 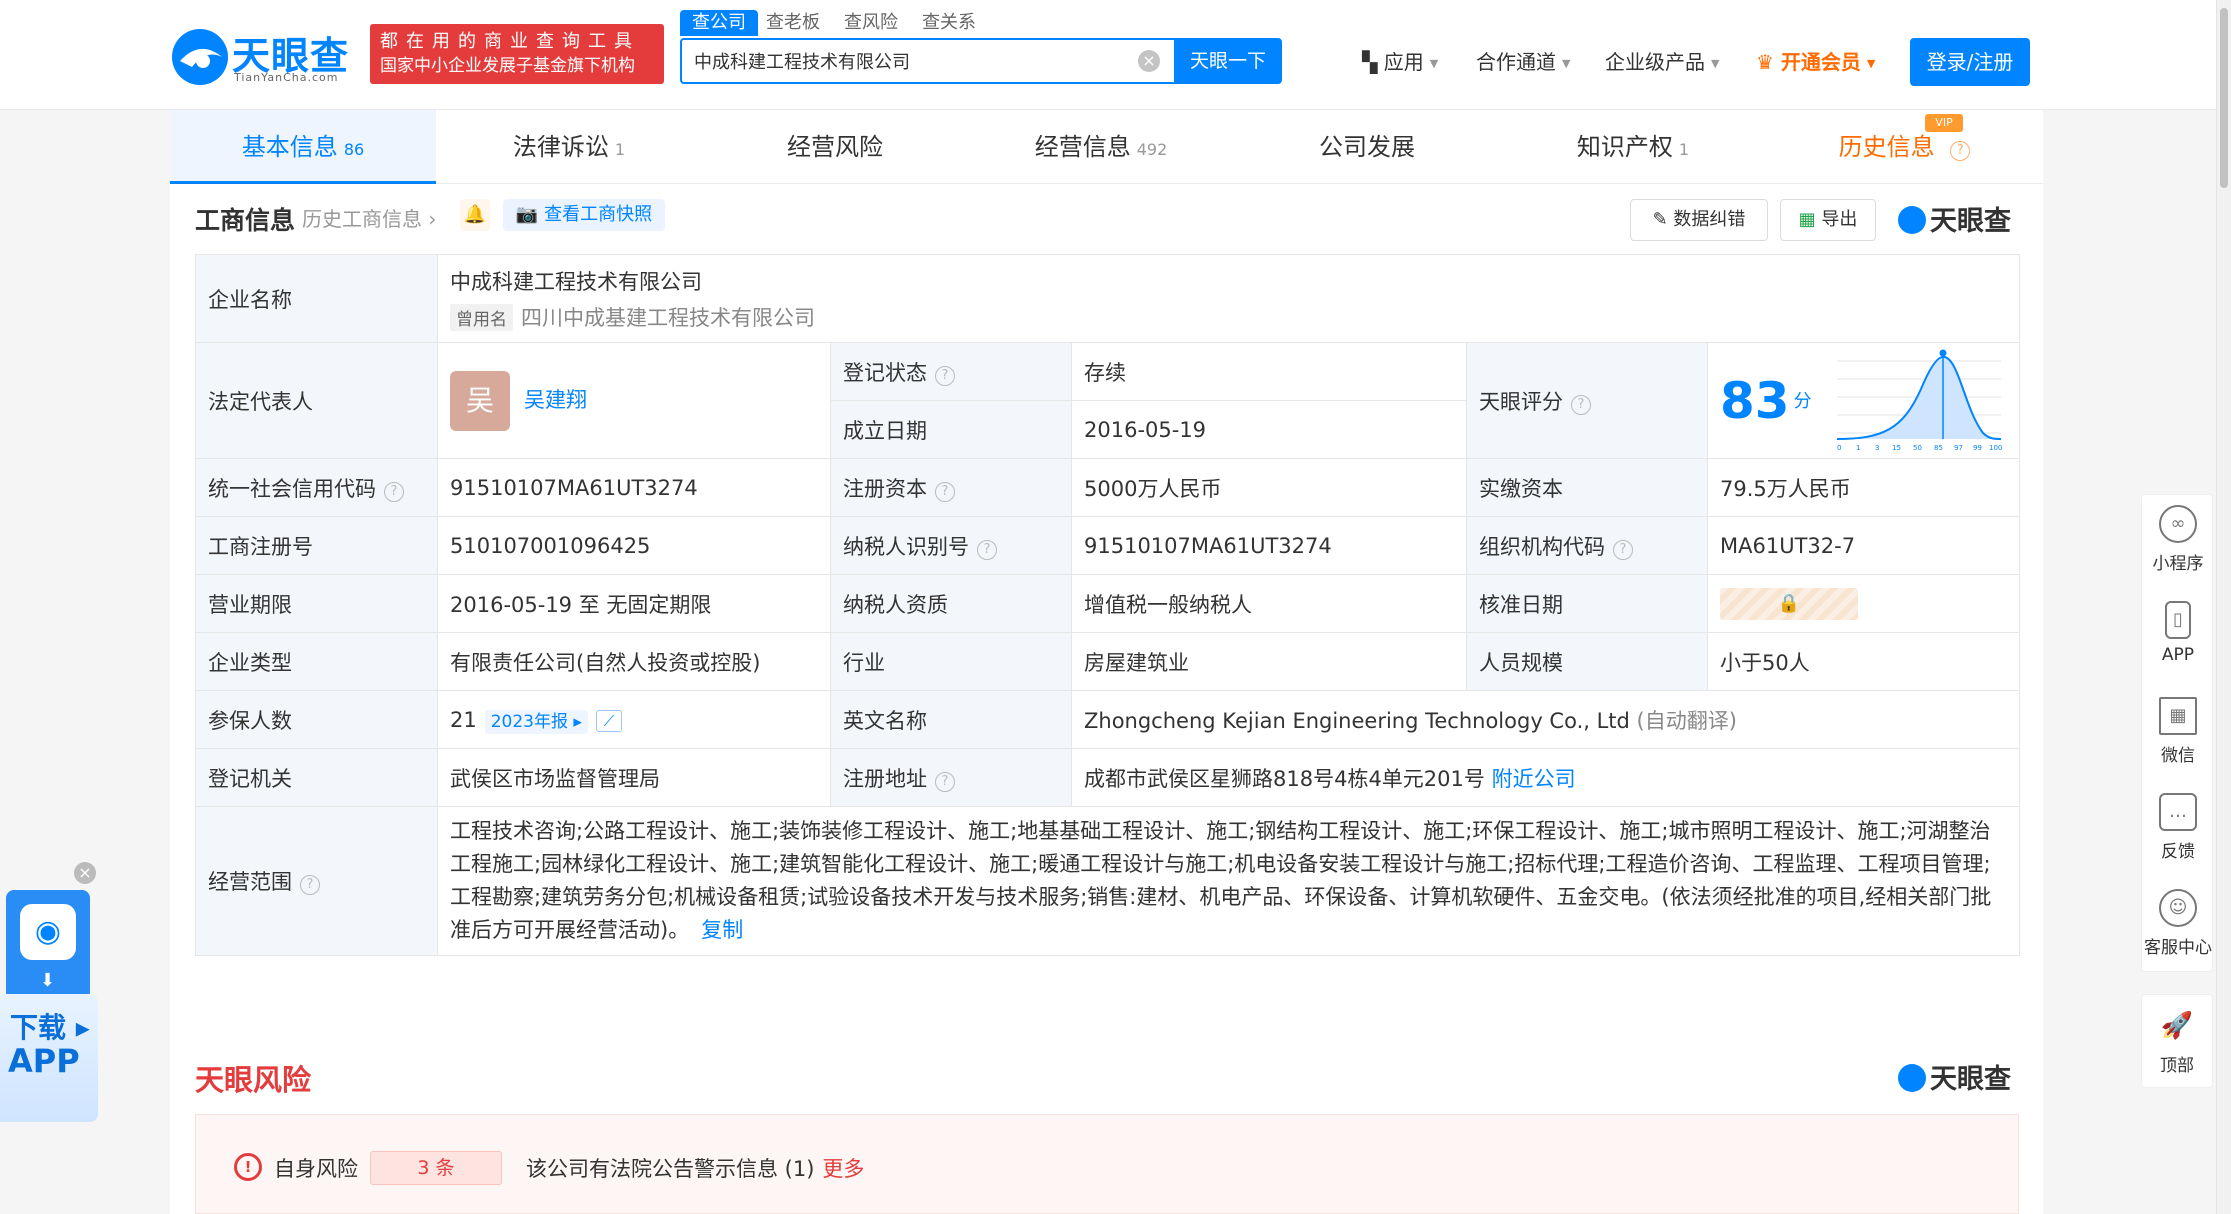 What do you see at coordinates (2178, 655) in the screenshot?
I see `sidebar-label: APP` at bounding box center [2178, 655].